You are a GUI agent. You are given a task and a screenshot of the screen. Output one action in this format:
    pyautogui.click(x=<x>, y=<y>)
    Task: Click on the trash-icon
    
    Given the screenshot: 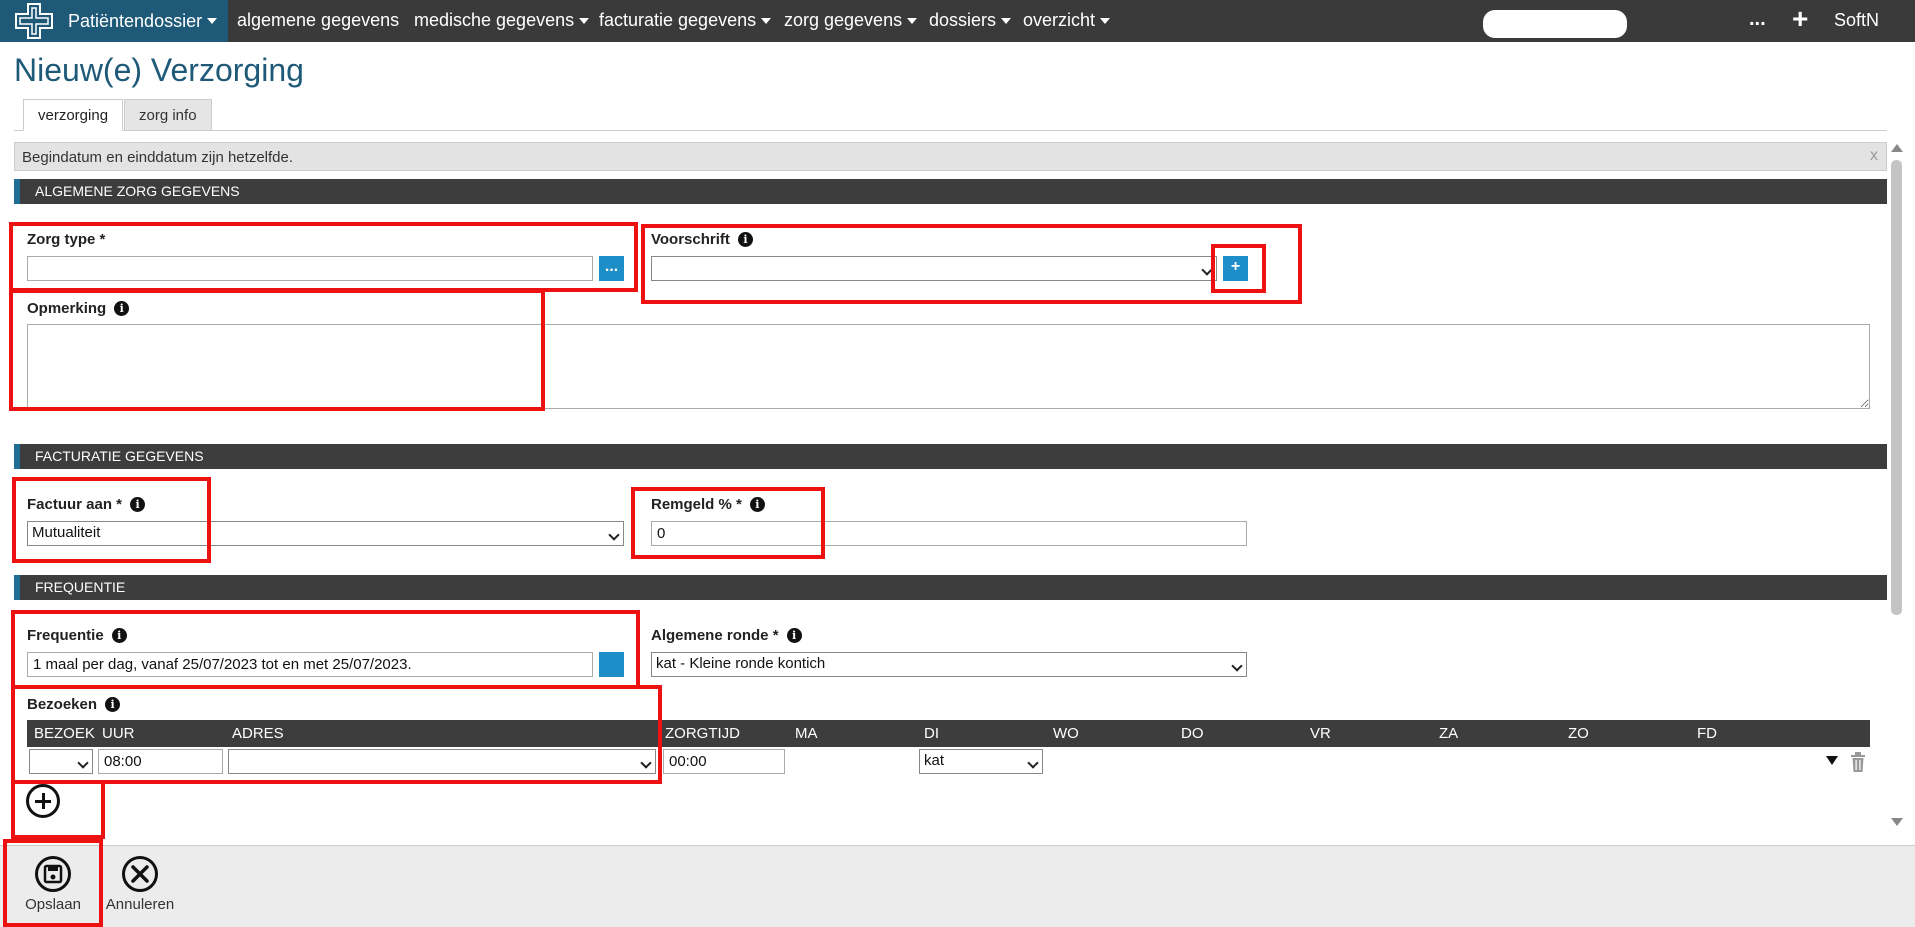 What is the action you would take?
    pyautogui.click(x=1858, y=762)
    